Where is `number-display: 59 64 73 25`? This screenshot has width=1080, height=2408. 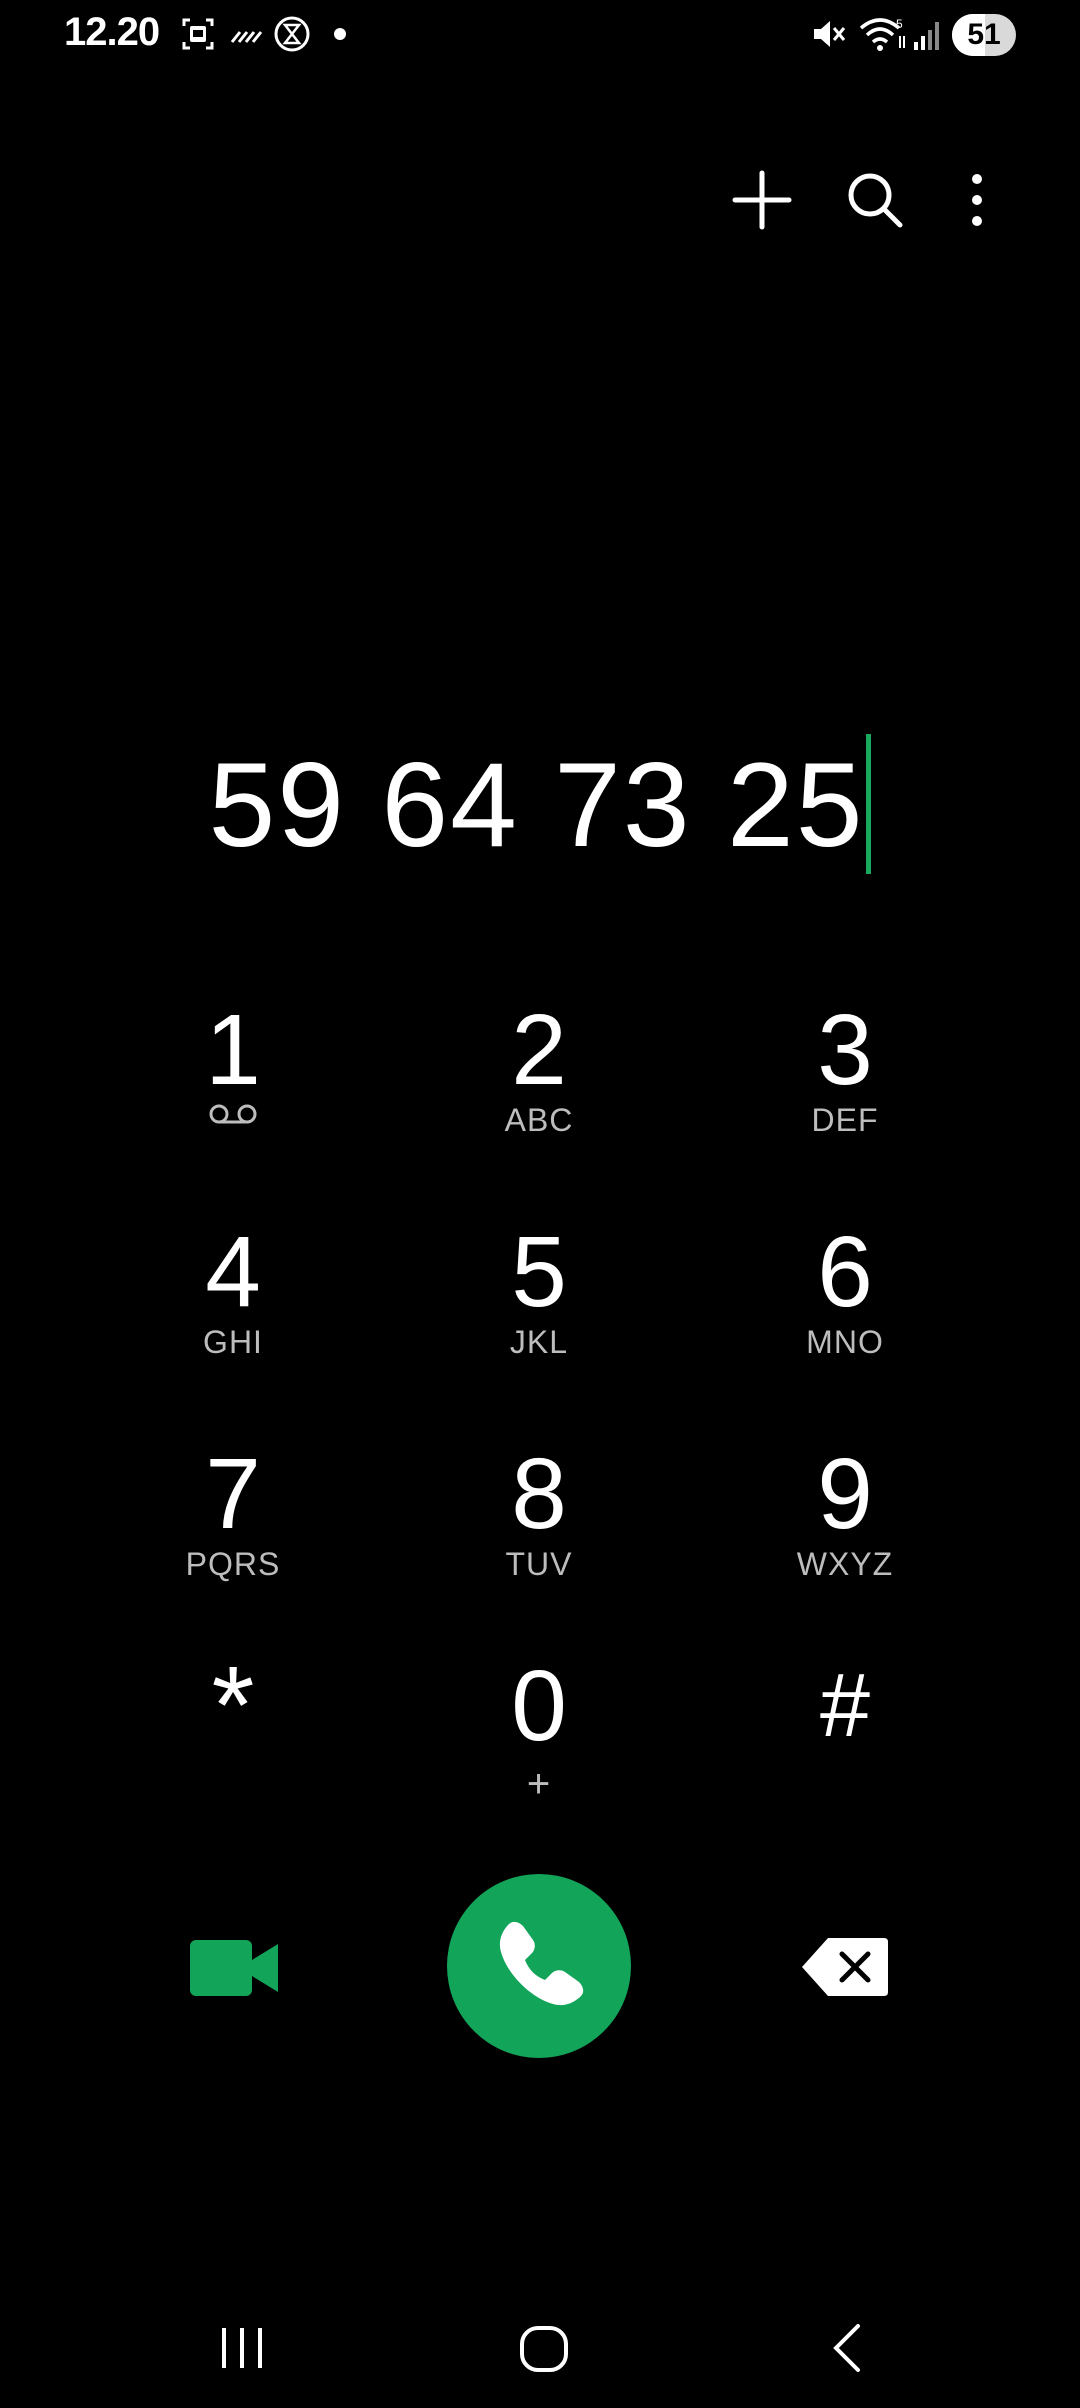
number-display: 59 64 73 25 is located at coordinates (540, 805).